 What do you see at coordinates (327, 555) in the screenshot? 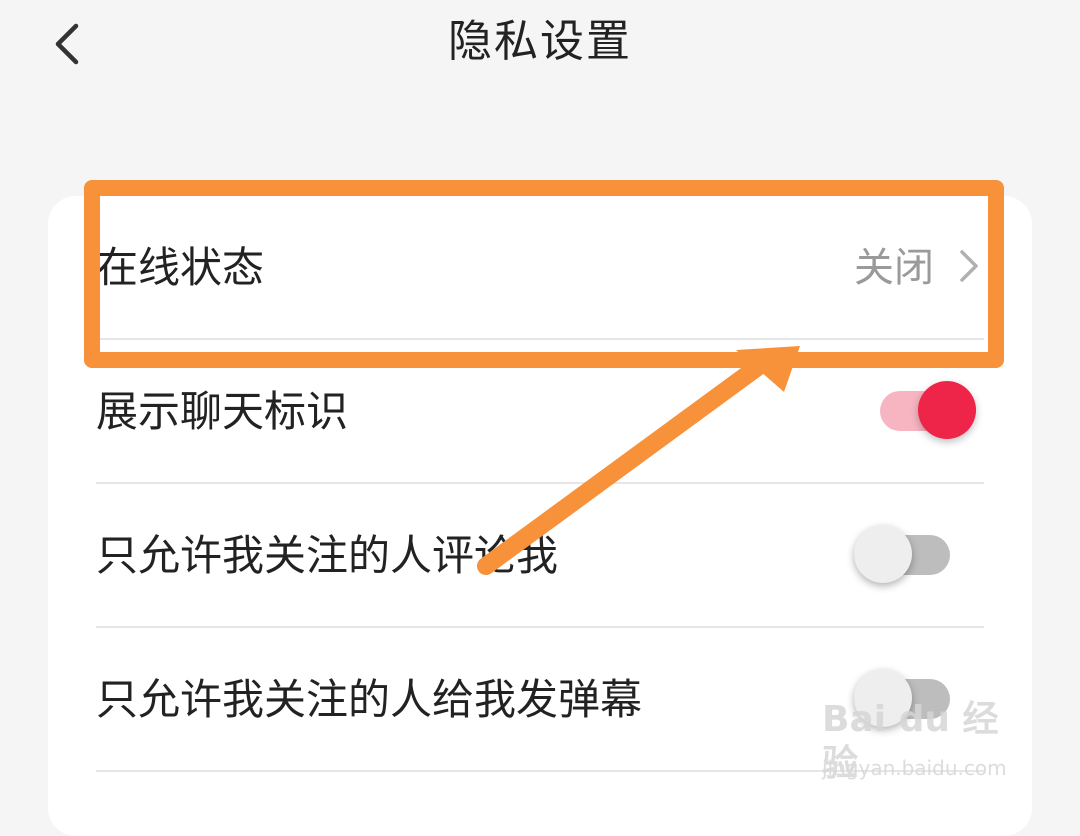
I see `comment-followed-only-label: 只允许我关注的人评论我` at bounding box center [327, 555].